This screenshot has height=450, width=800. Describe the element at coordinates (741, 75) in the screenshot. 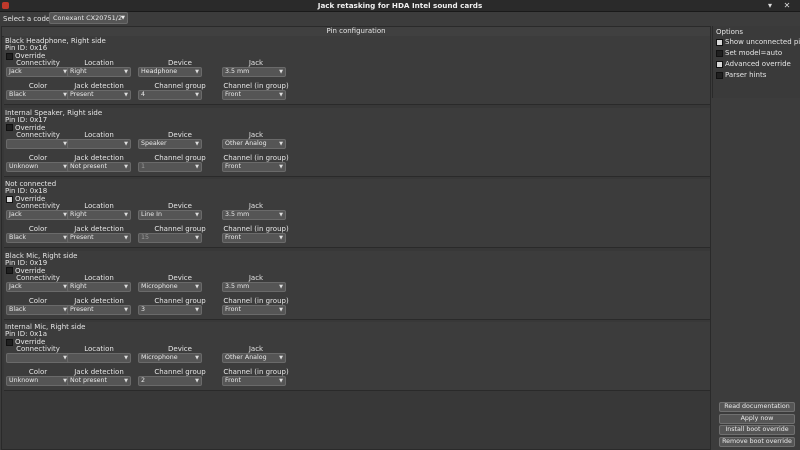

I see `option-checkbox: Parser hints` at that location.